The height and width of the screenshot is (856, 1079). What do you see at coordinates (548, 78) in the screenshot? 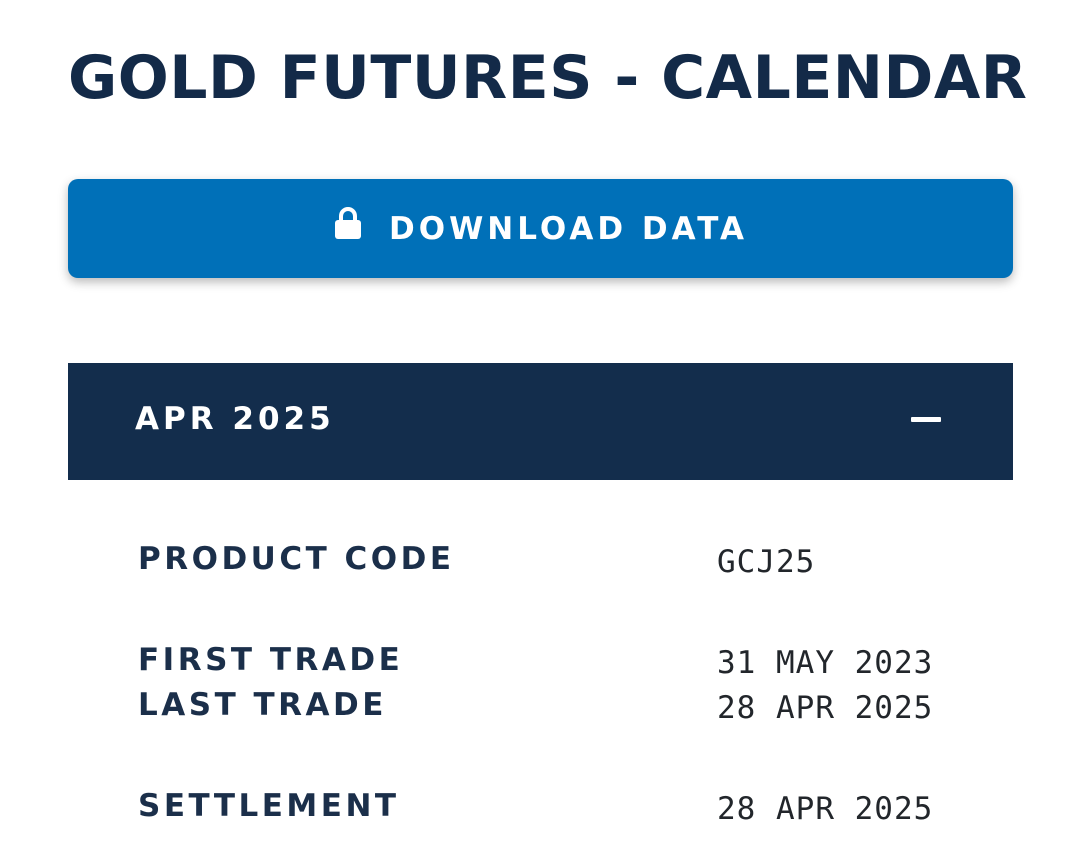
I see `page-title: GOLD FUTURES - CALENDAR` at bounding box center [548, 78].